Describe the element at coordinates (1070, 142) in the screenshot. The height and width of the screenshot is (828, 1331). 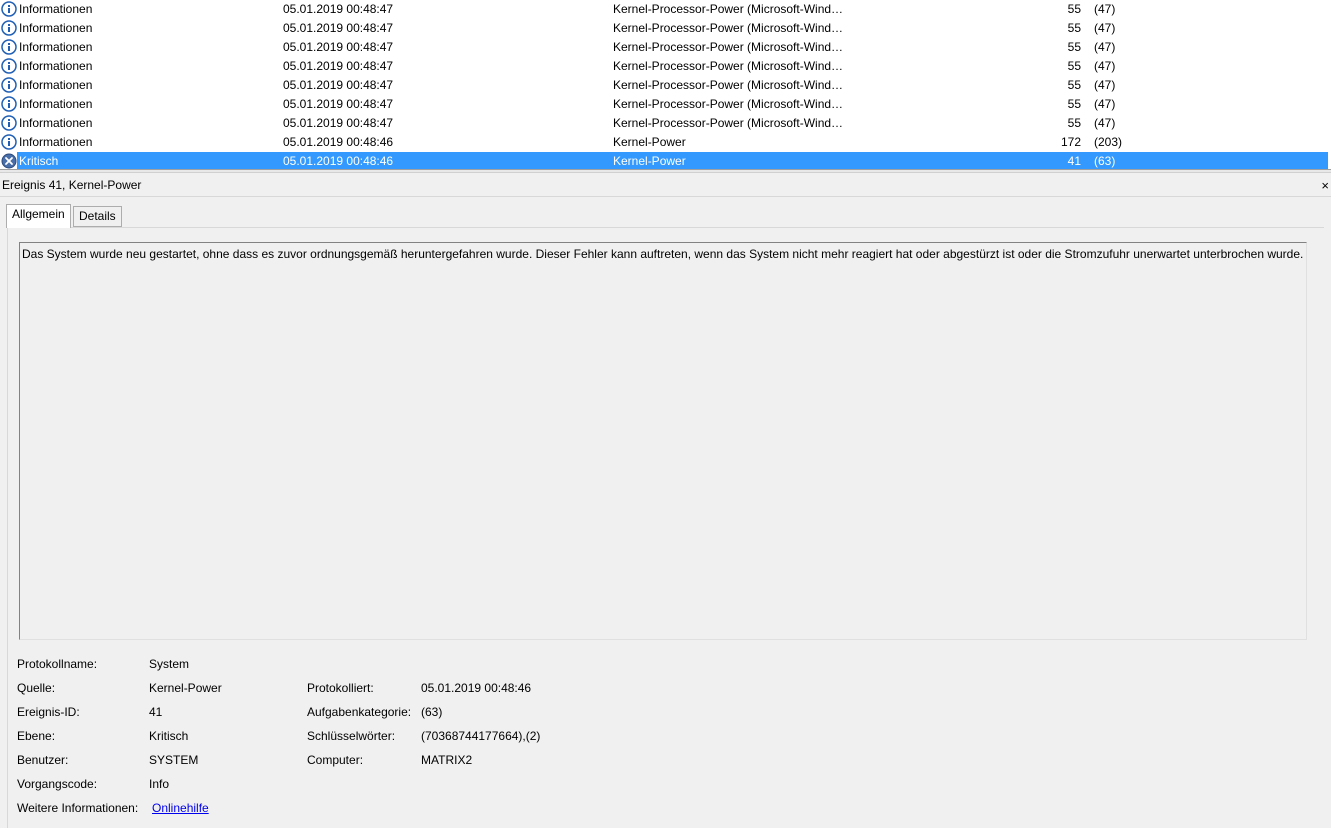
I see `event-id: 172` at that location.